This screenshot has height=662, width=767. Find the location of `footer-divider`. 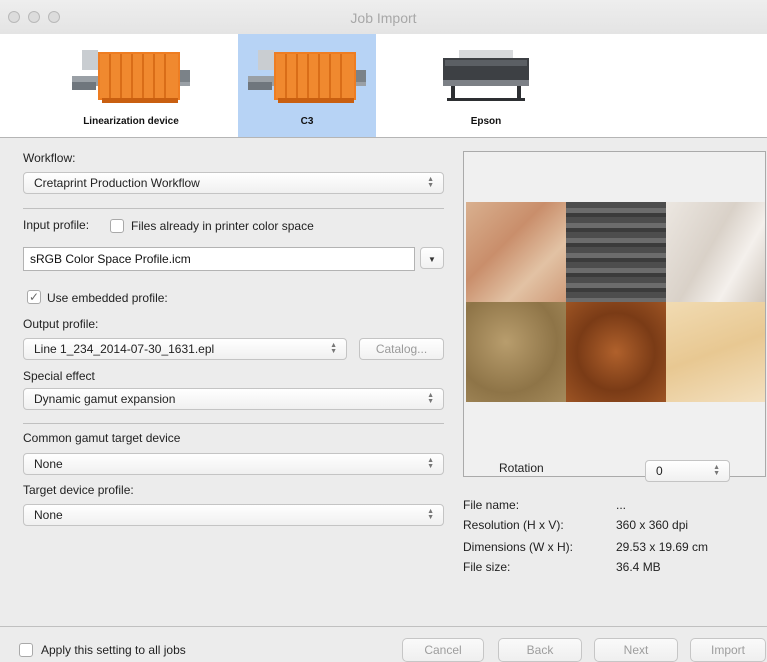

footer-divider is located at coordinates (383, 626).